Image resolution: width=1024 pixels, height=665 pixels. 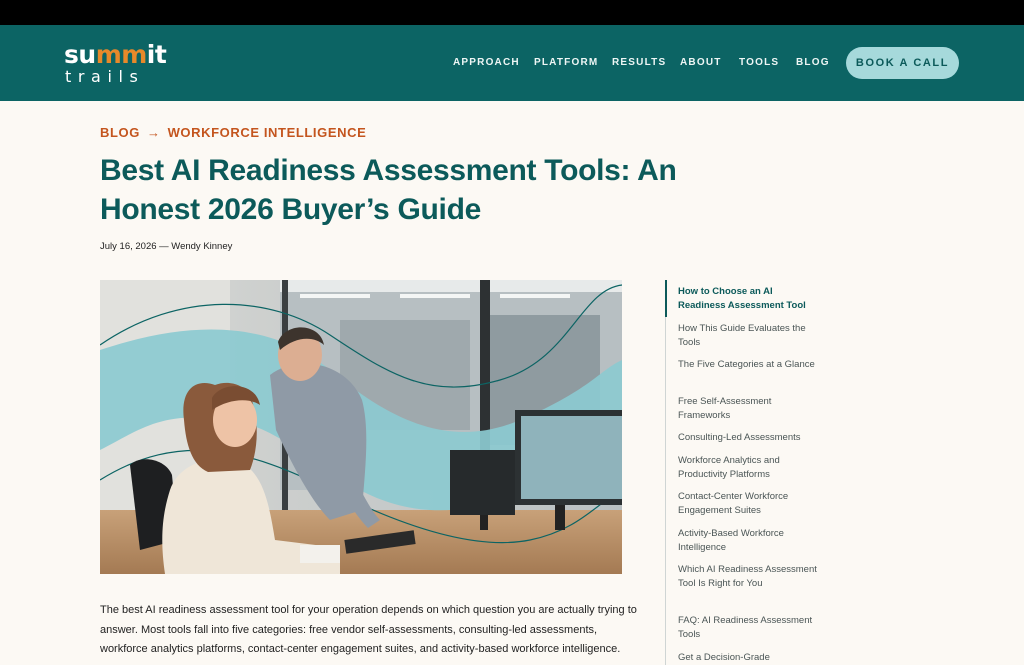 I want to click on logo-wordmark-bottom: trails, so click(x=105, y=76).